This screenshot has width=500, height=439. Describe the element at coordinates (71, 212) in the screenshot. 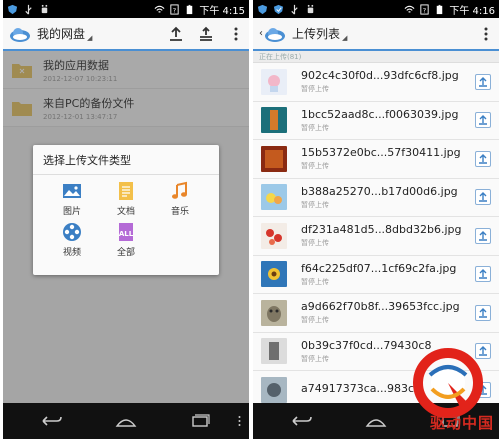

I see `option-label: 图片` at that location.